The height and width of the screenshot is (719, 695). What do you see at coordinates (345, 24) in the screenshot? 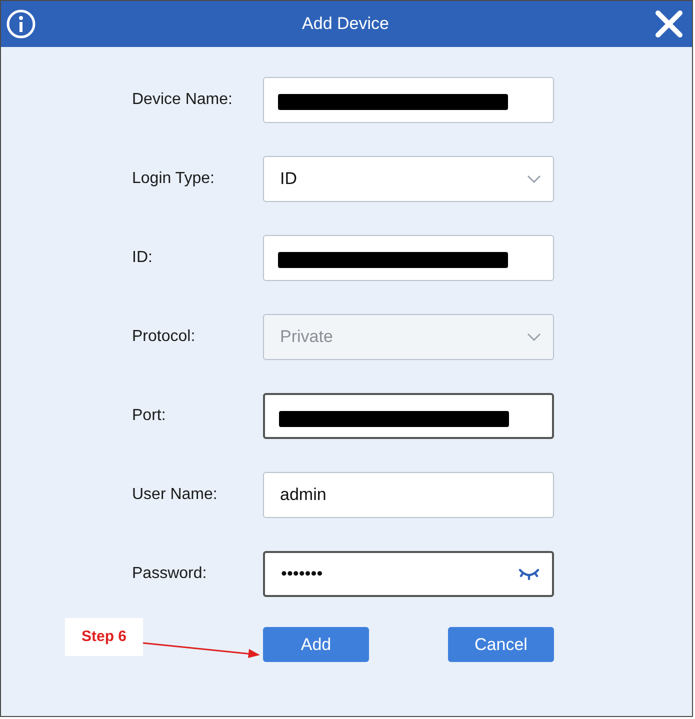
I see `window-title: Add Device` at bounding box center [345, 24].